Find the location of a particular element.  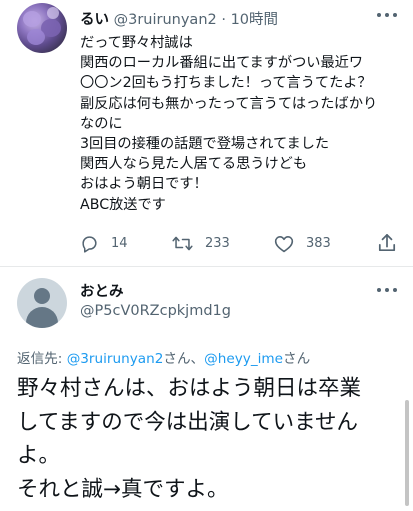

display-name: おとみ is located at coordinates (102, 290).